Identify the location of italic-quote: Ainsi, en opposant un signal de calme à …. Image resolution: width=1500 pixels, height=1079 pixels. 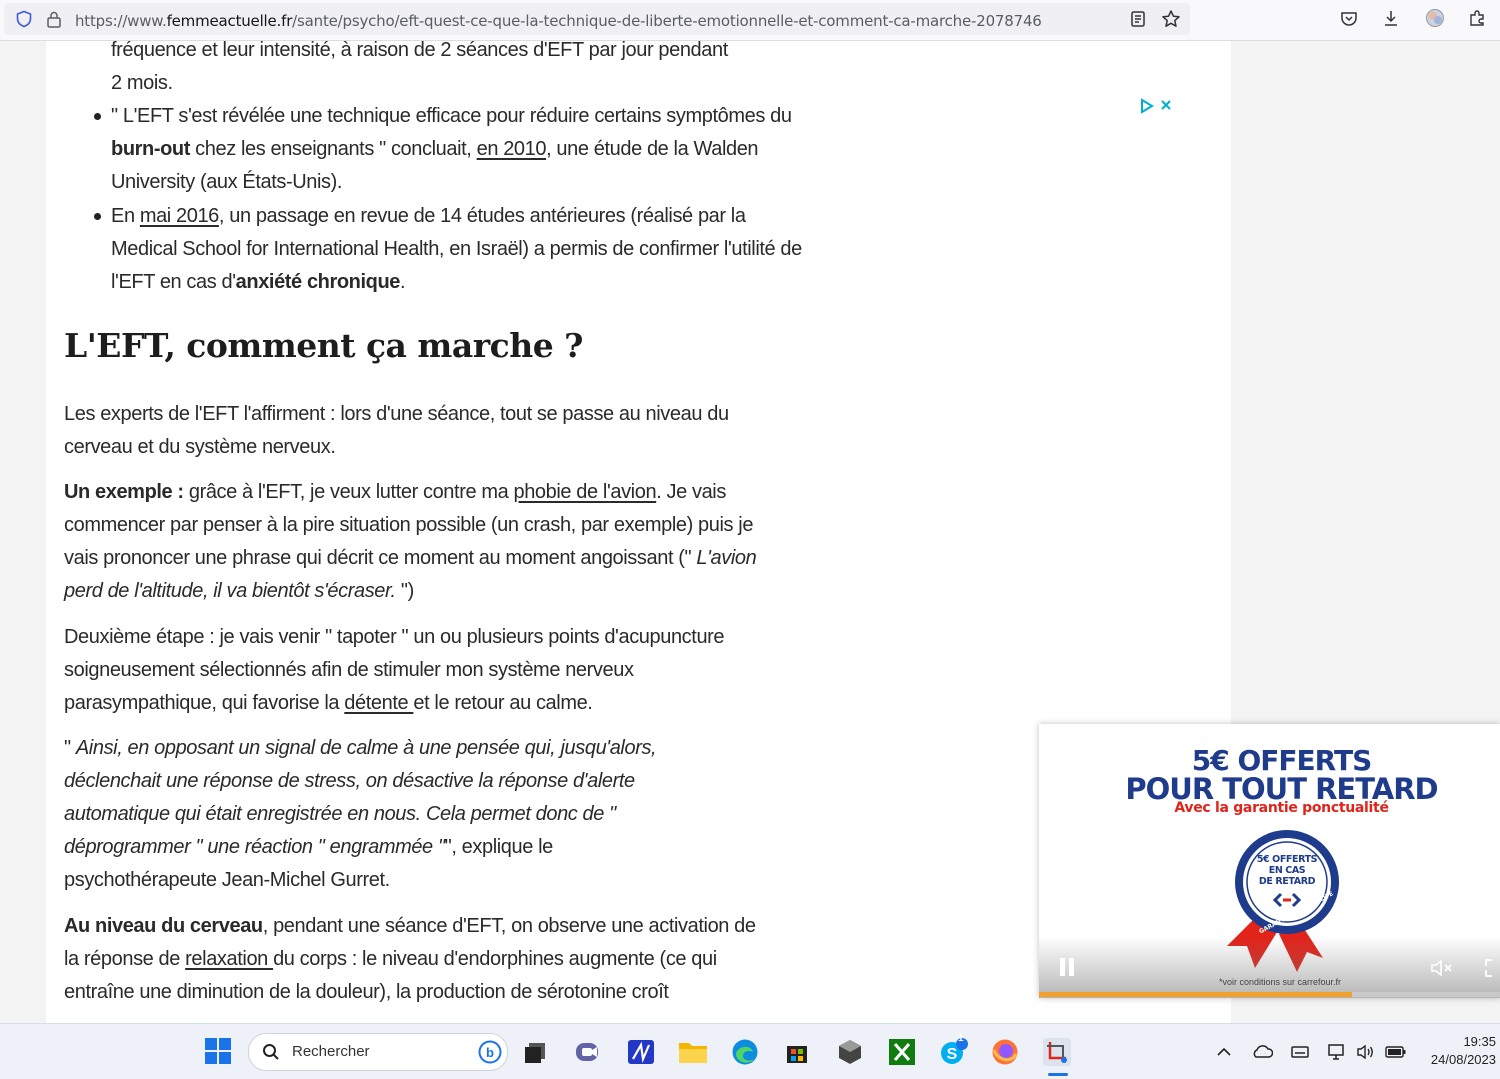
(360, 797).